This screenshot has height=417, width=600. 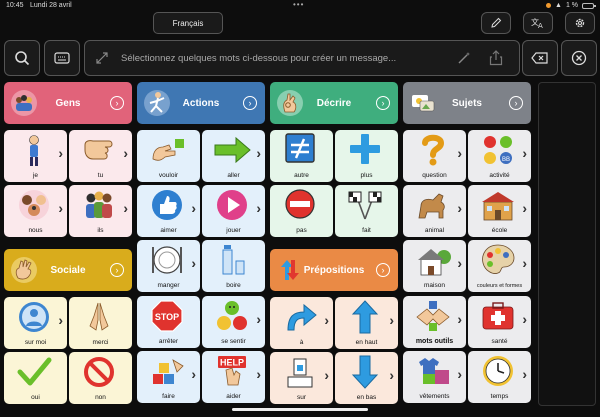 I want to click on tile-sur-moi: › sur moi, so click(x=35, y=323).